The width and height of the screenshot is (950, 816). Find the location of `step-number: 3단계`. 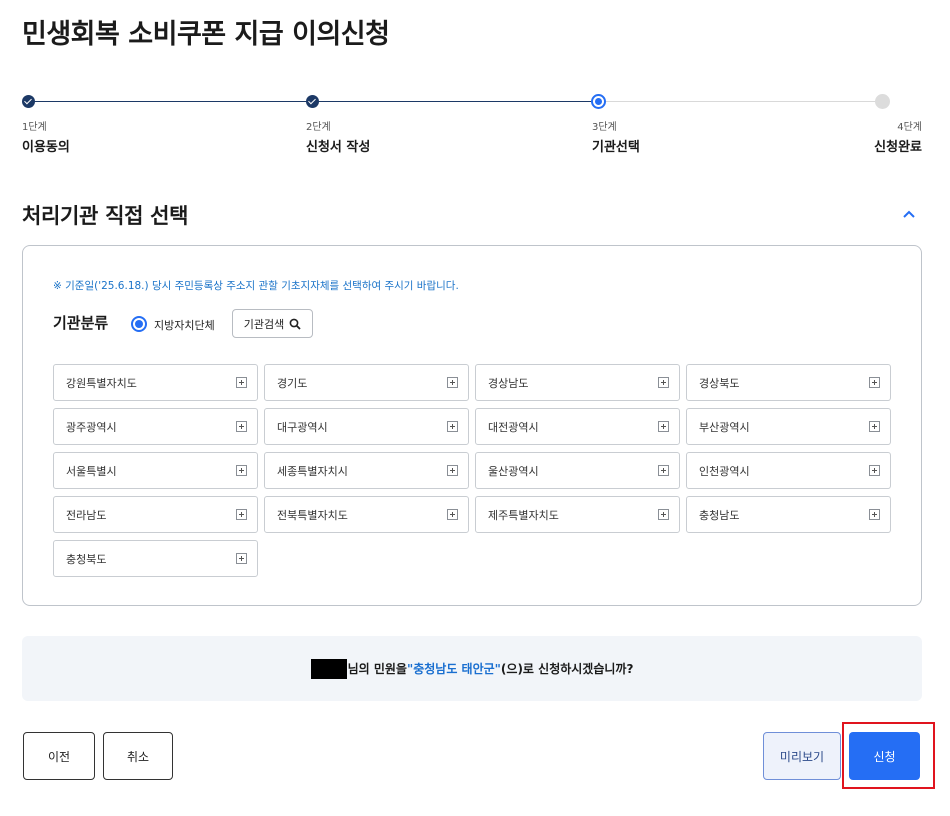

step-number: 3단계 is located at coordinates (604, 127).